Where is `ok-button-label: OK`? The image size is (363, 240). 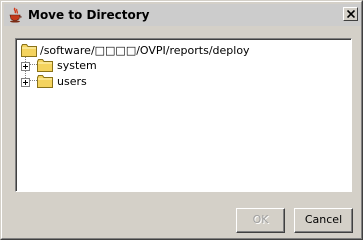
ok-button-label: OK is located at coordinates (260, 219).